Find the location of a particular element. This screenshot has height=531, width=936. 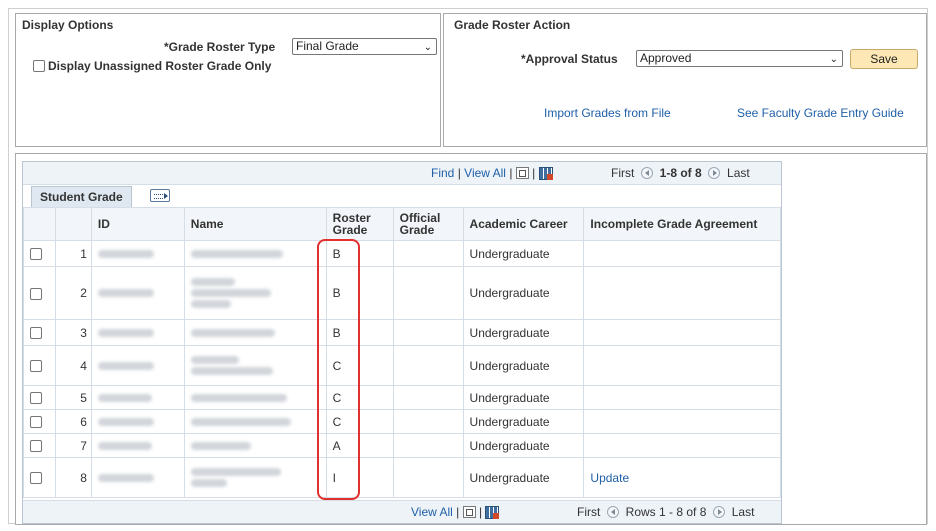

approval-status-select: Approved ⌄ is located at coordinates (739, 58).